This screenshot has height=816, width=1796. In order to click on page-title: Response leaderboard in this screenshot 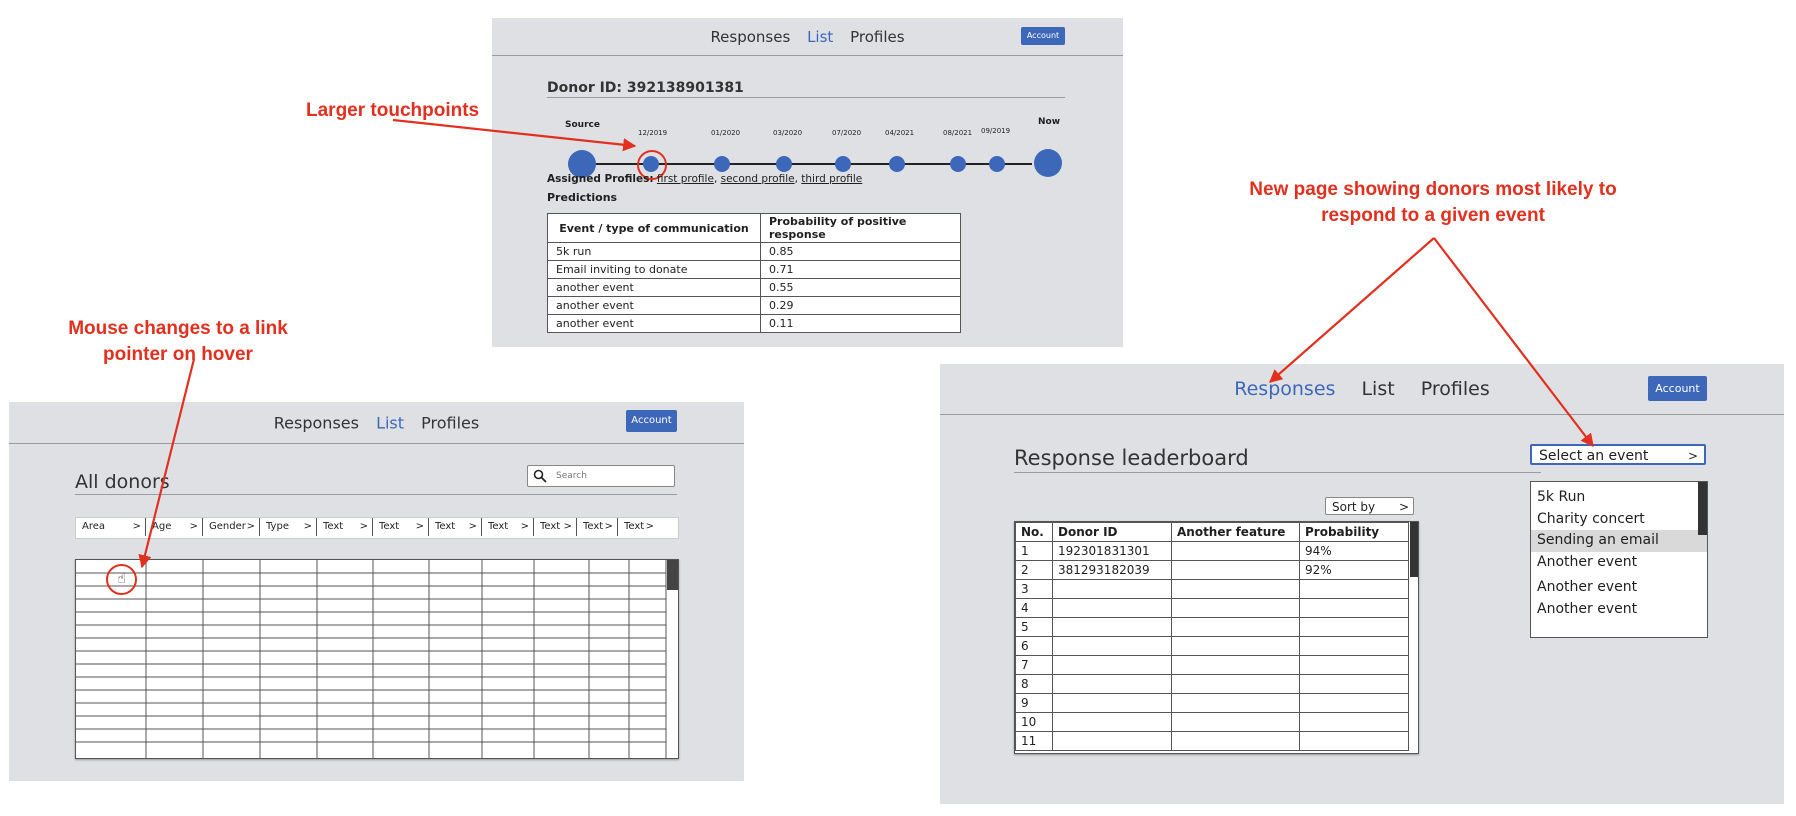, I will do `click(1131, 458)`.